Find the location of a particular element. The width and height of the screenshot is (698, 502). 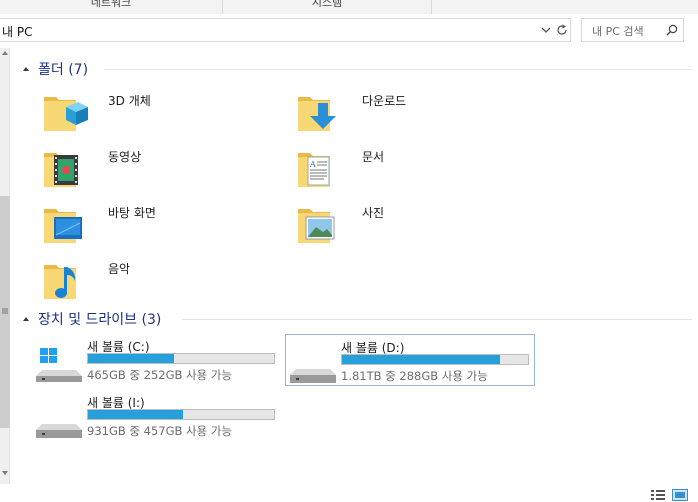

folder-label: 바탕 화면 is located at coordinates (132, 213).